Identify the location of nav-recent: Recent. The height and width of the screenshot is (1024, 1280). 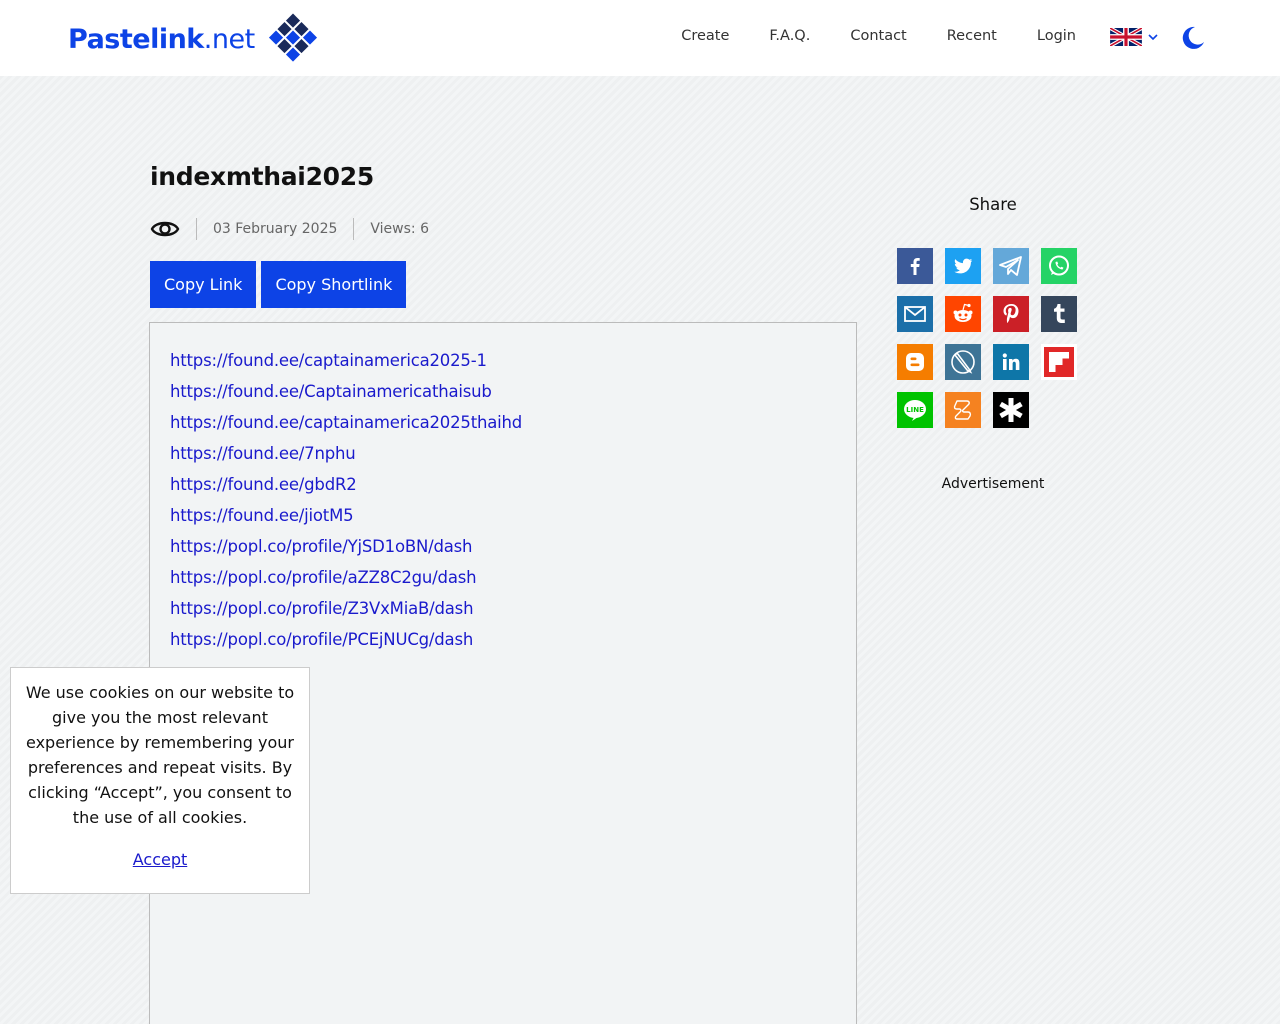
(972, 36).